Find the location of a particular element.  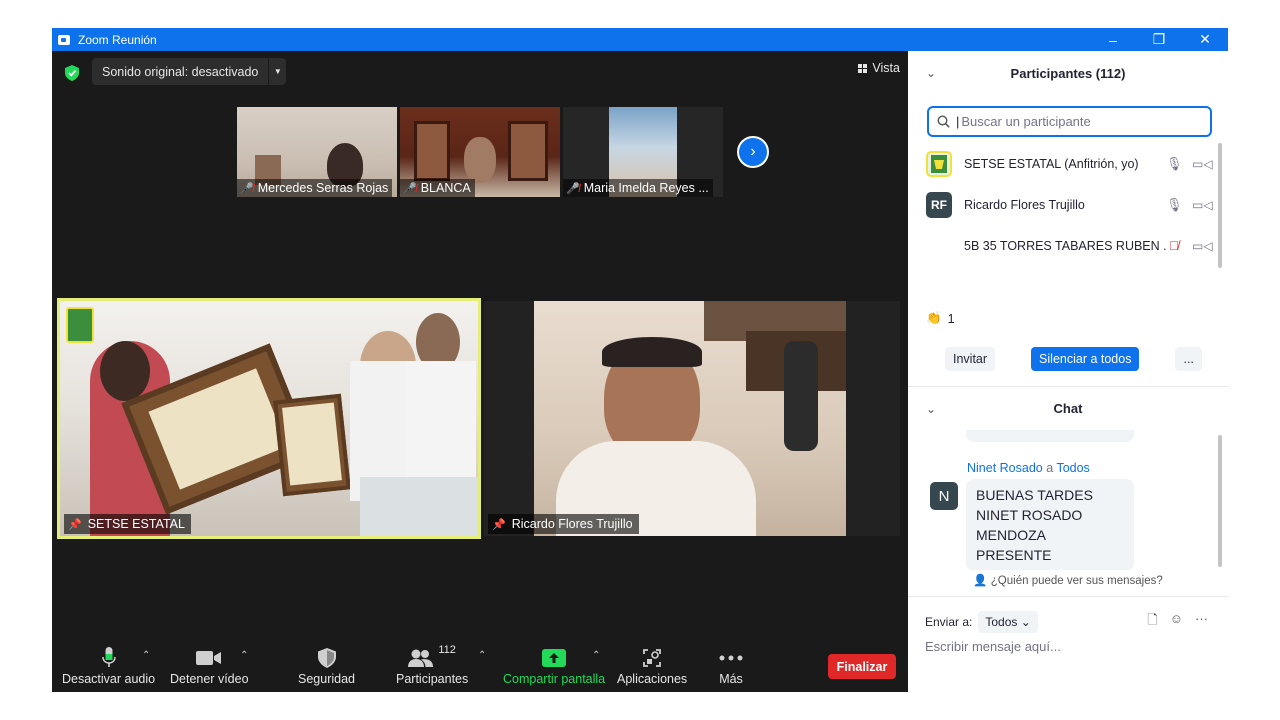

collapse-participants-chevron-icon: ⌄ is located at coordinates (931, 73).